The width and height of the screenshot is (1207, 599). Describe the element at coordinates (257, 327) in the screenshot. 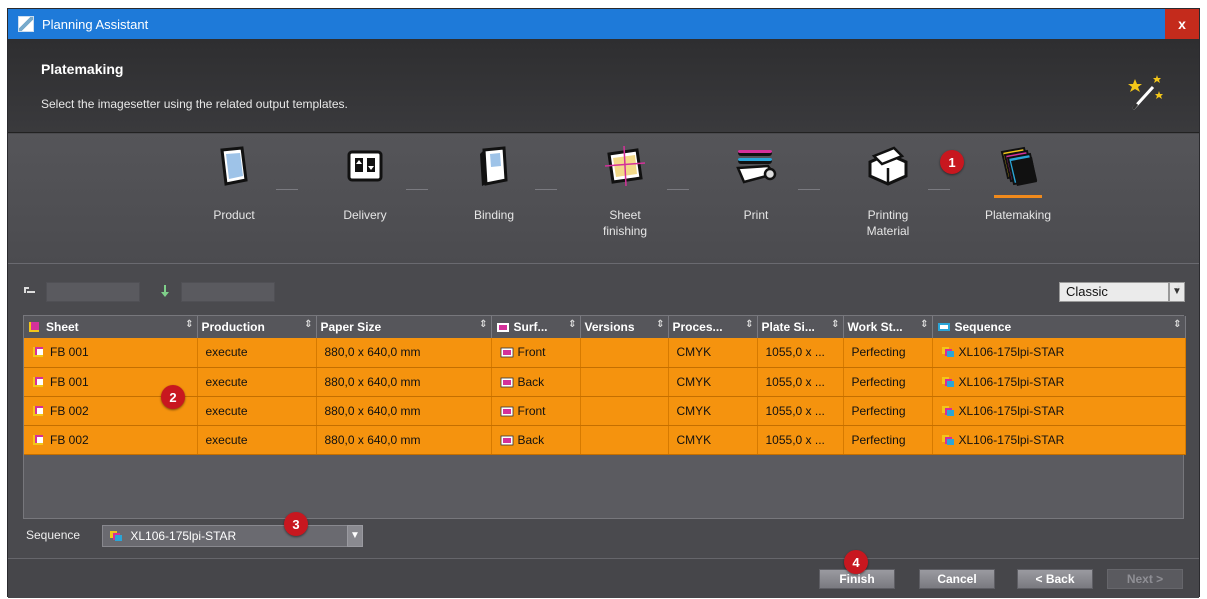

I see `column-header-production: Production ⇕` at that location.